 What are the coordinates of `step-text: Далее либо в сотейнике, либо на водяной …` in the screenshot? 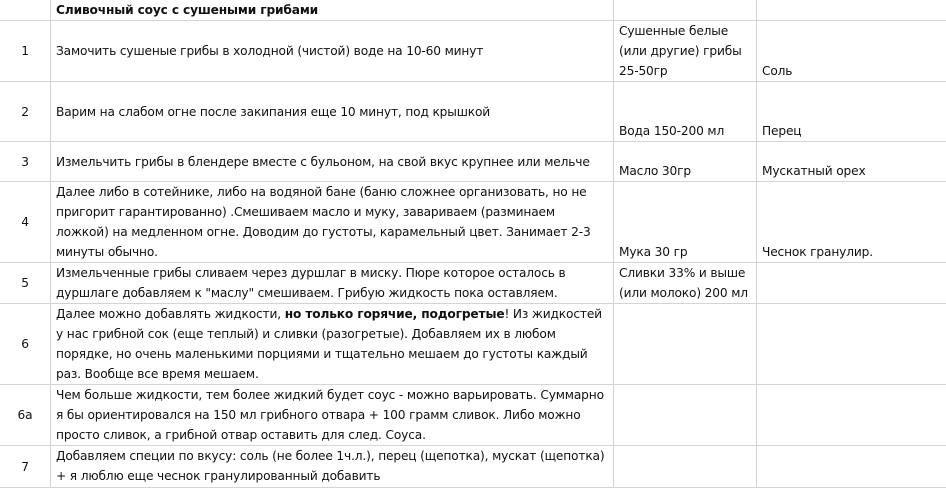 It's located at (332, 222).